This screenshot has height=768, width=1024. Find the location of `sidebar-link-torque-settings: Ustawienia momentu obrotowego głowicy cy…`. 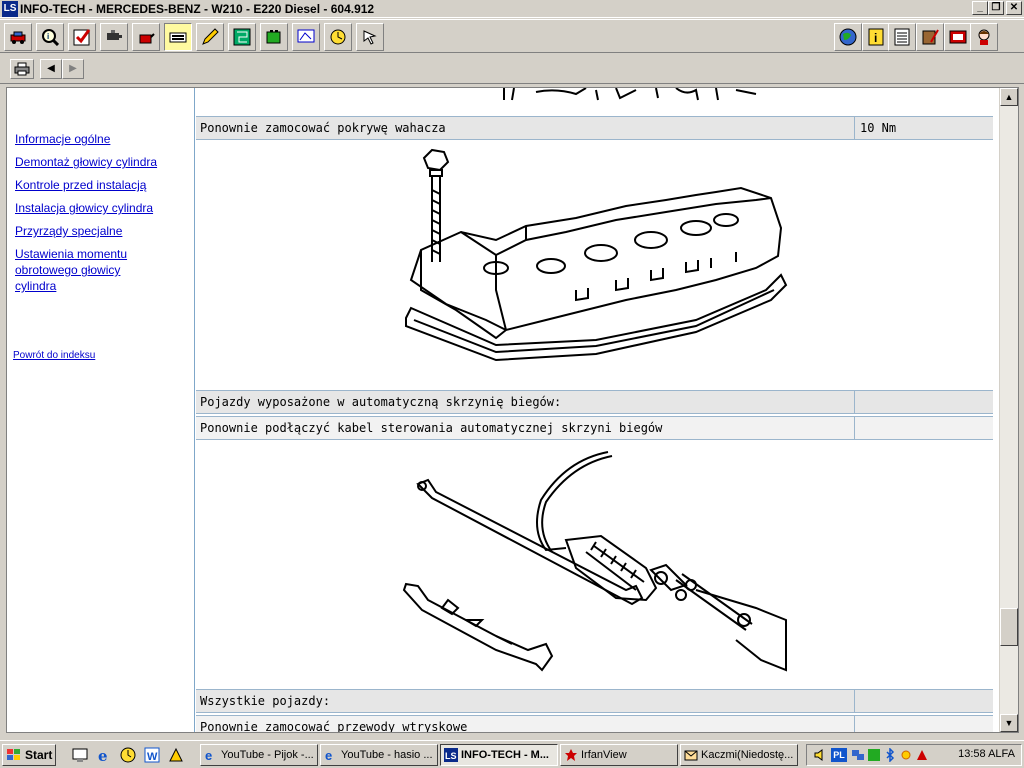

sidebar-link-torque-settings: Ustawienia momentu obrotowego głowicy cy… is located at coordinates (82, 270).